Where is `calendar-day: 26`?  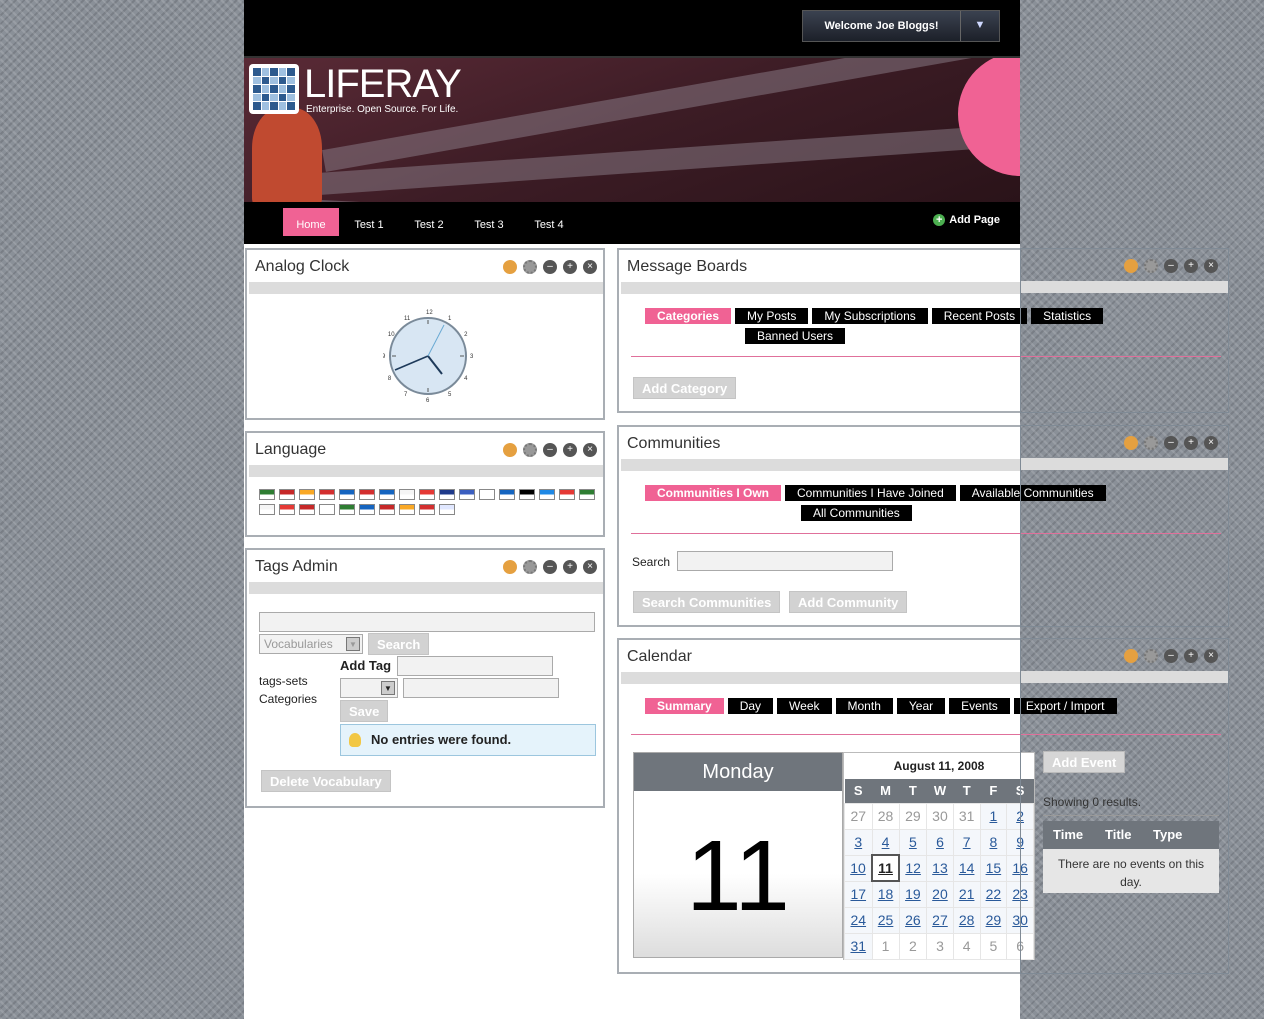
calendar-day: 26 is located at coordinates (913, 920).